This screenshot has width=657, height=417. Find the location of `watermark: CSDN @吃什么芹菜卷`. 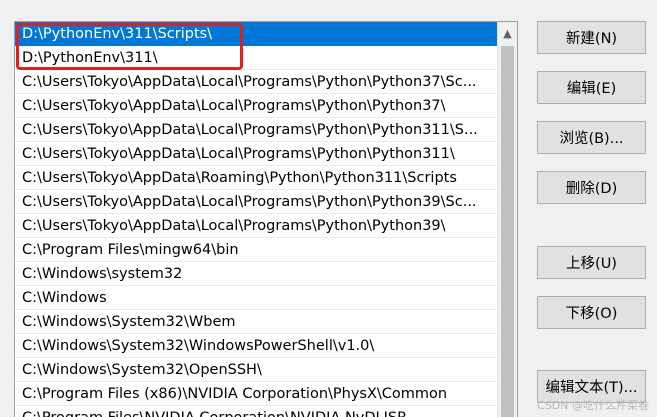

watermark: CSDN @吃什么芹菜卷 is located at coordinates (593, 405).